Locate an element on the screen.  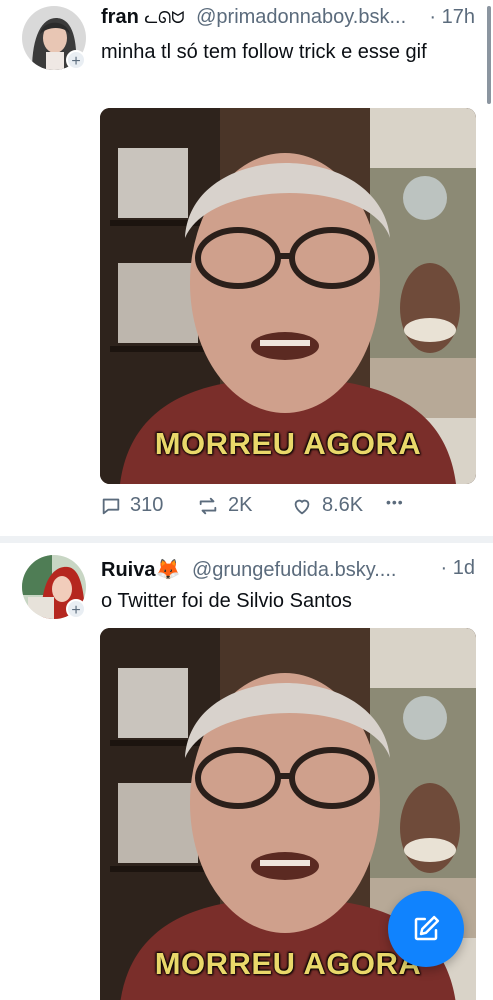
reply-button: 310 is located at coordinates (131, 505).